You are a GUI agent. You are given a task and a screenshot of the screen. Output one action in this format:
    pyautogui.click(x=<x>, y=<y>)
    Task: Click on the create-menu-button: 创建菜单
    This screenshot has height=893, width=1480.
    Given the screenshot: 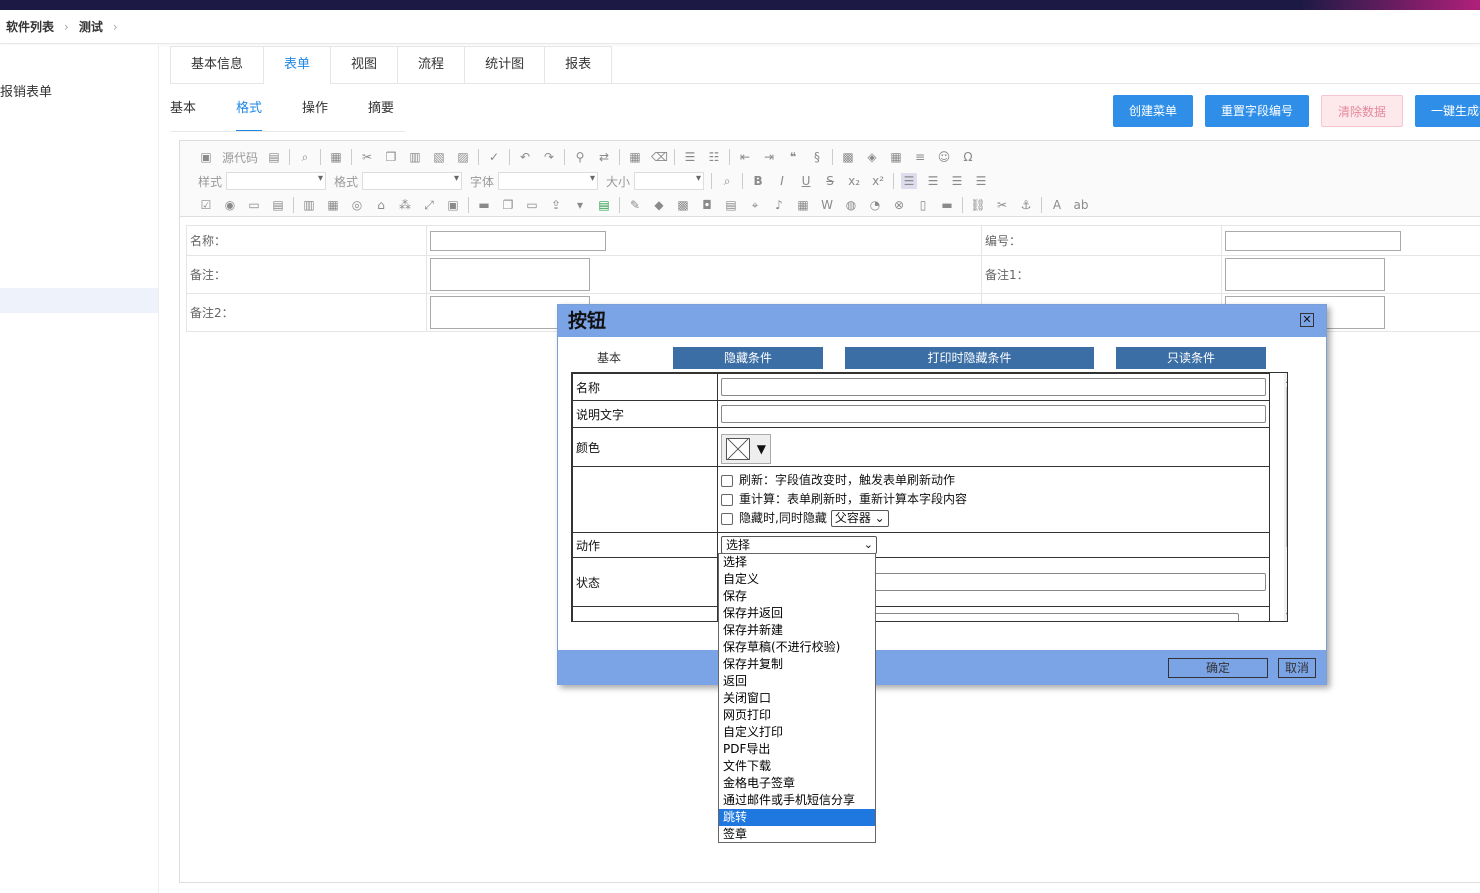 What is the action you would take?
    pyautogui.click(x=1153, y=111)
    